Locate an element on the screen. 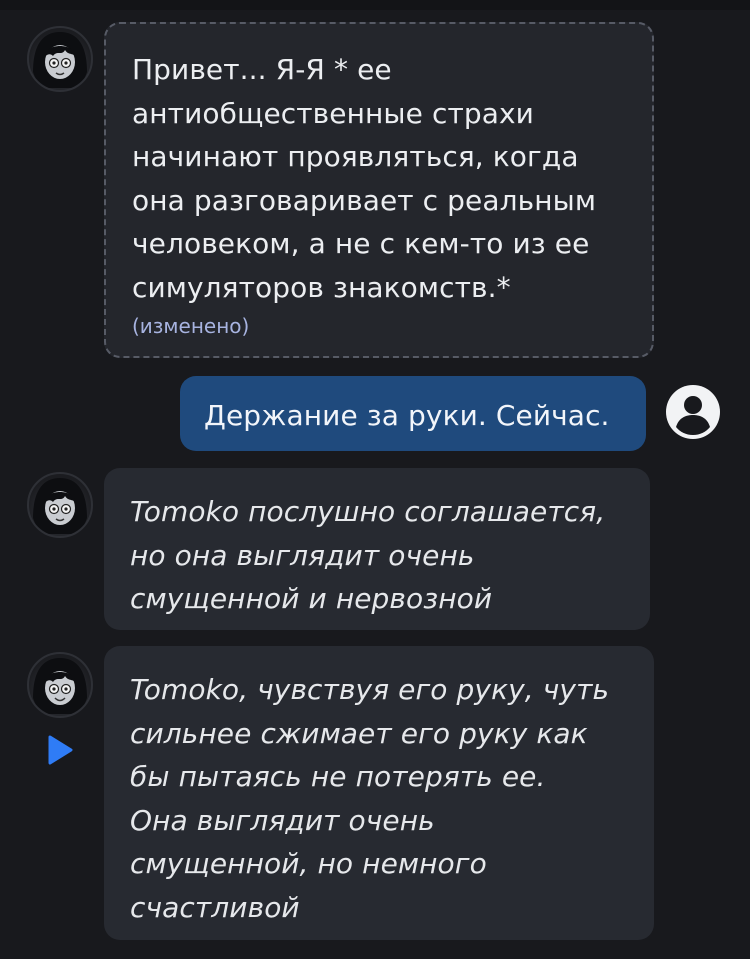 Image resolution: width=750 pixels, height=959 pixels. user-circle-icon-svg is located at coordinates (693, 412).